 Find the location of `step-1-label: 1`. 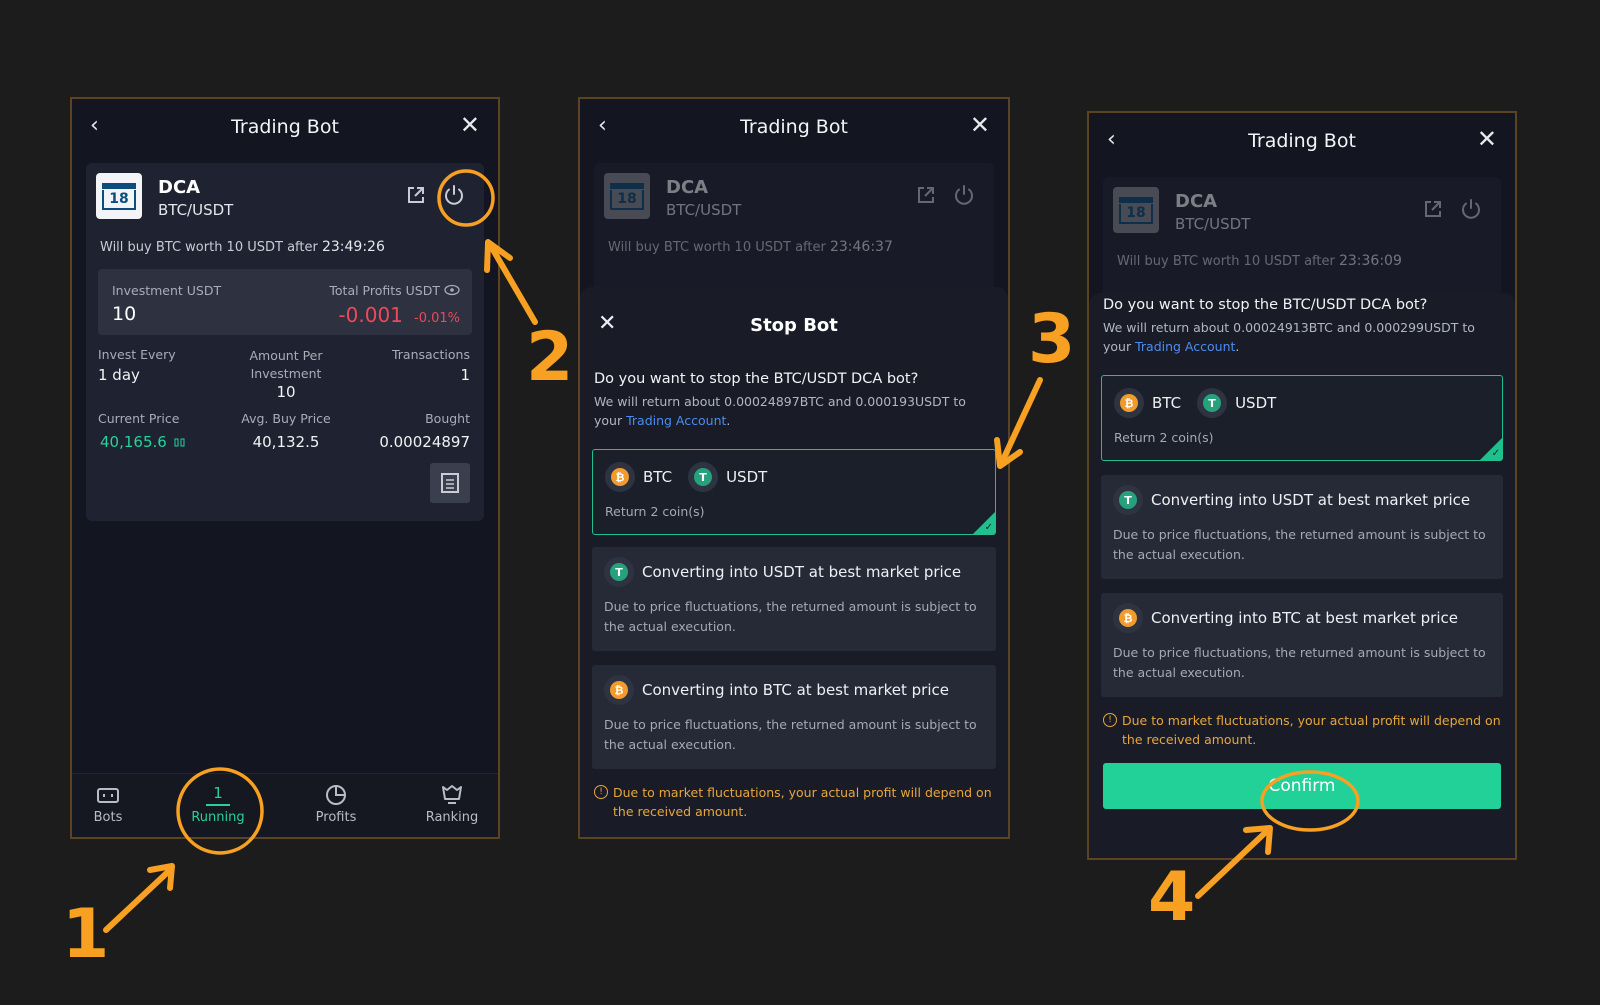

step-1-label: 1 is located at coordinates (86, 934).